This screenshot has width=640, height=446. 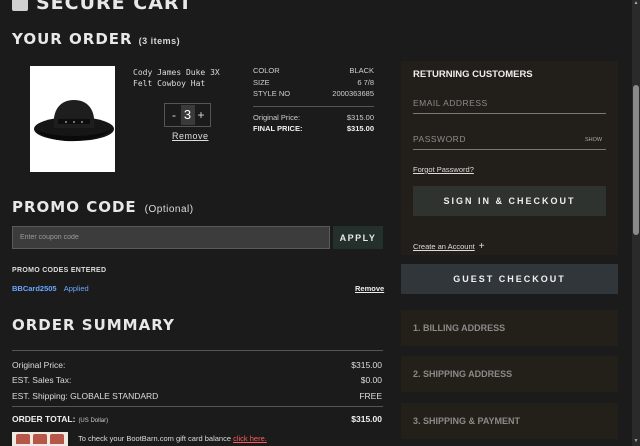 I want to click on quantity-stepper: - 3 +, so click(x=187, y=115).